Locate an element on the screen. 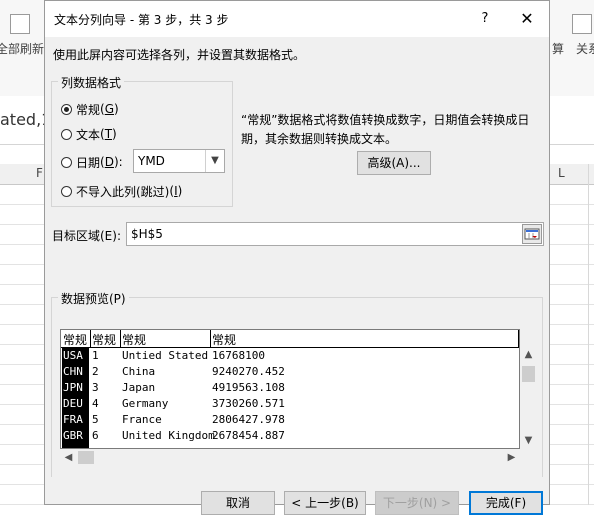  radio-text-label: 文本 is located at coordinates (88, 134).